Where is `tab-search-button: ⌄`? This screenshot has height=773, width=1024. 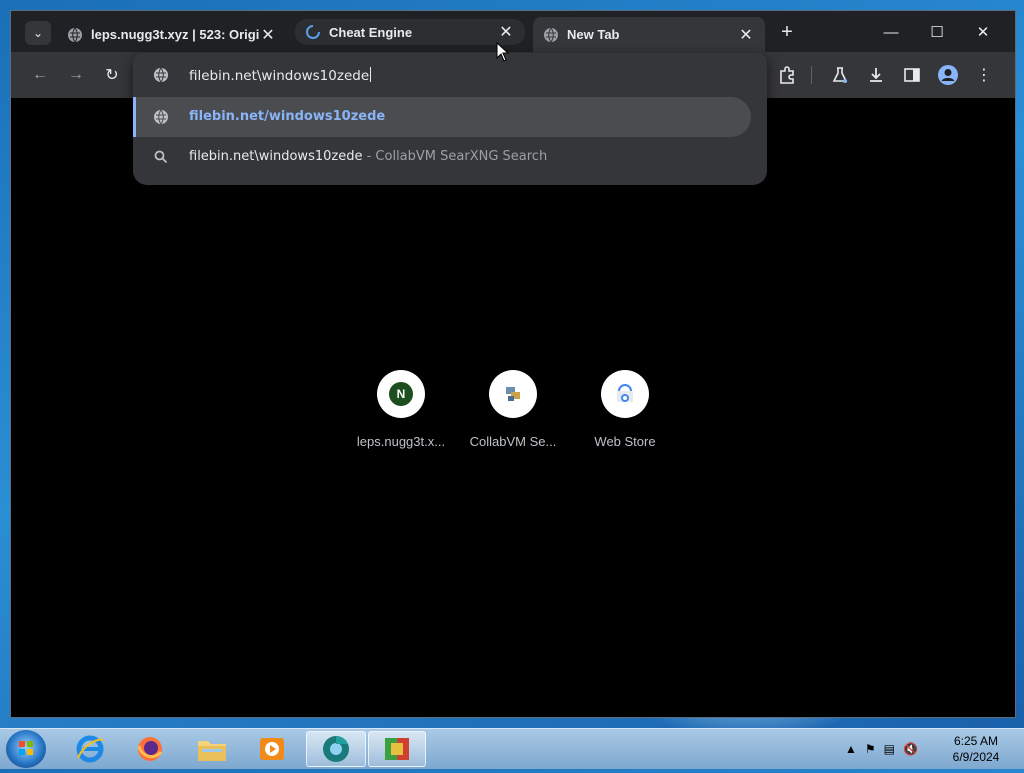
tab-search-button: ⌄ is located at coordinates (38, 33).